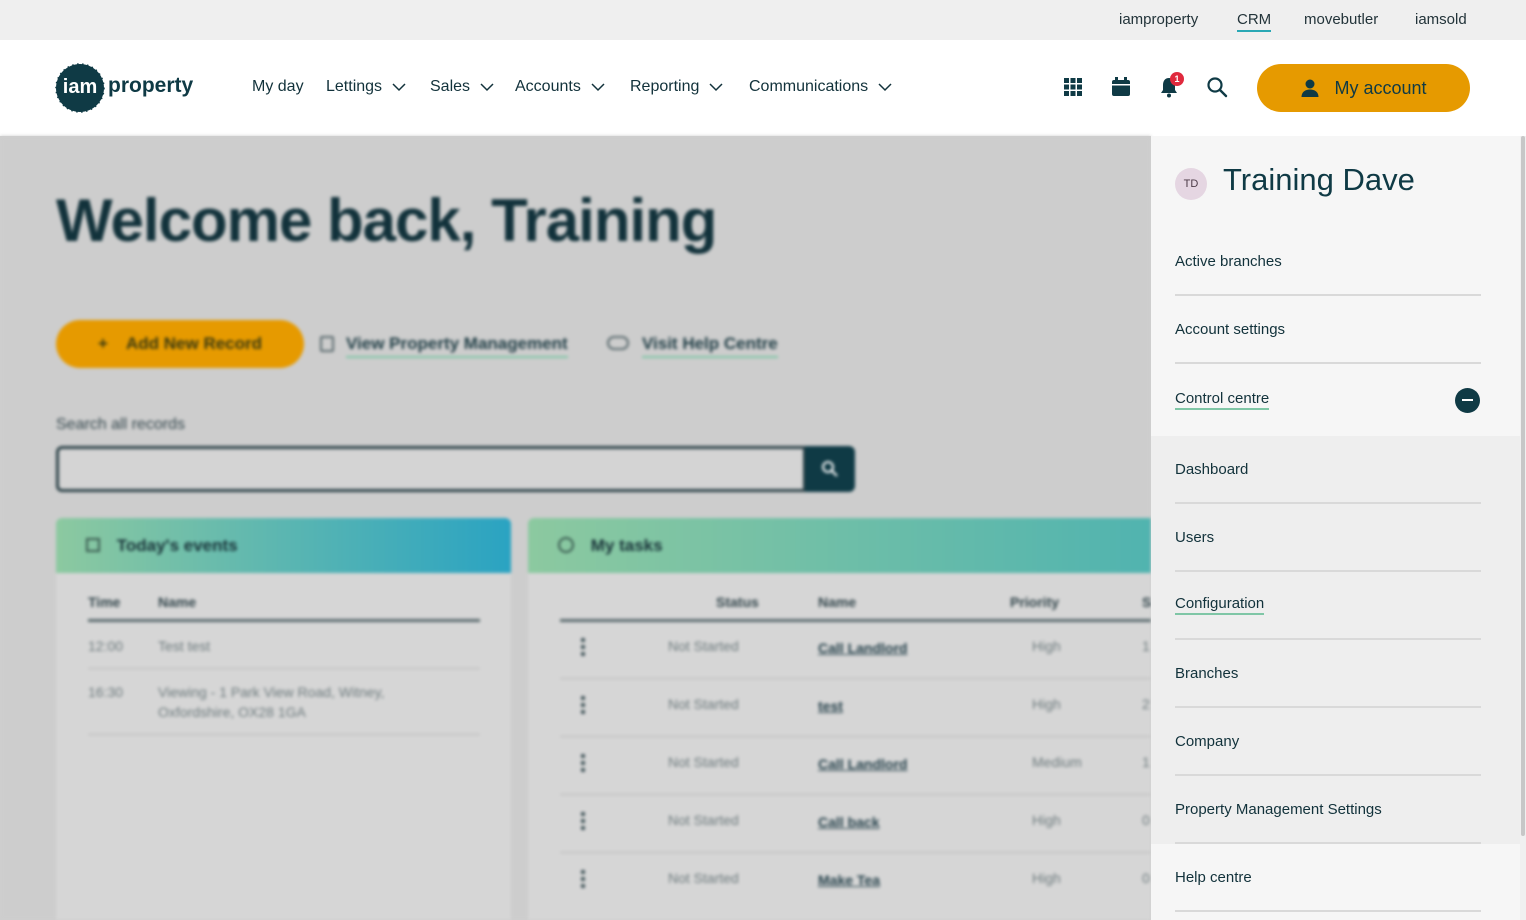 This screenshot has height=920, width=1526. Describe the element at coordinates (737, 602) in the screenshot. I see `tasks-col-status: Status` at that location.